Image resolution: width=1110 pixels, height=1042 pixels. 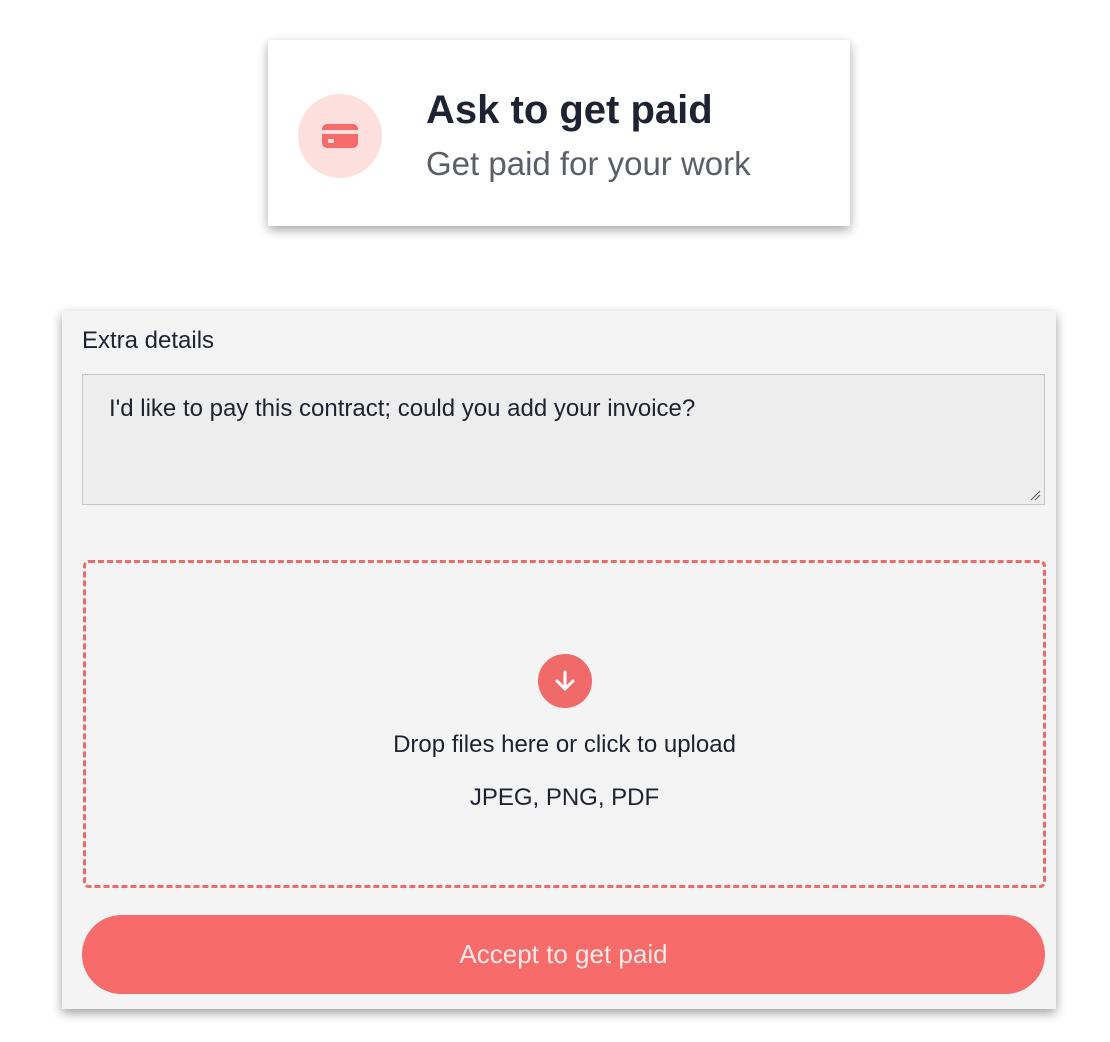 What do you see at coordinates (1035, 495) in the screenshot?
I see `resize-grip-icon` at bounding box center [1035, 495].